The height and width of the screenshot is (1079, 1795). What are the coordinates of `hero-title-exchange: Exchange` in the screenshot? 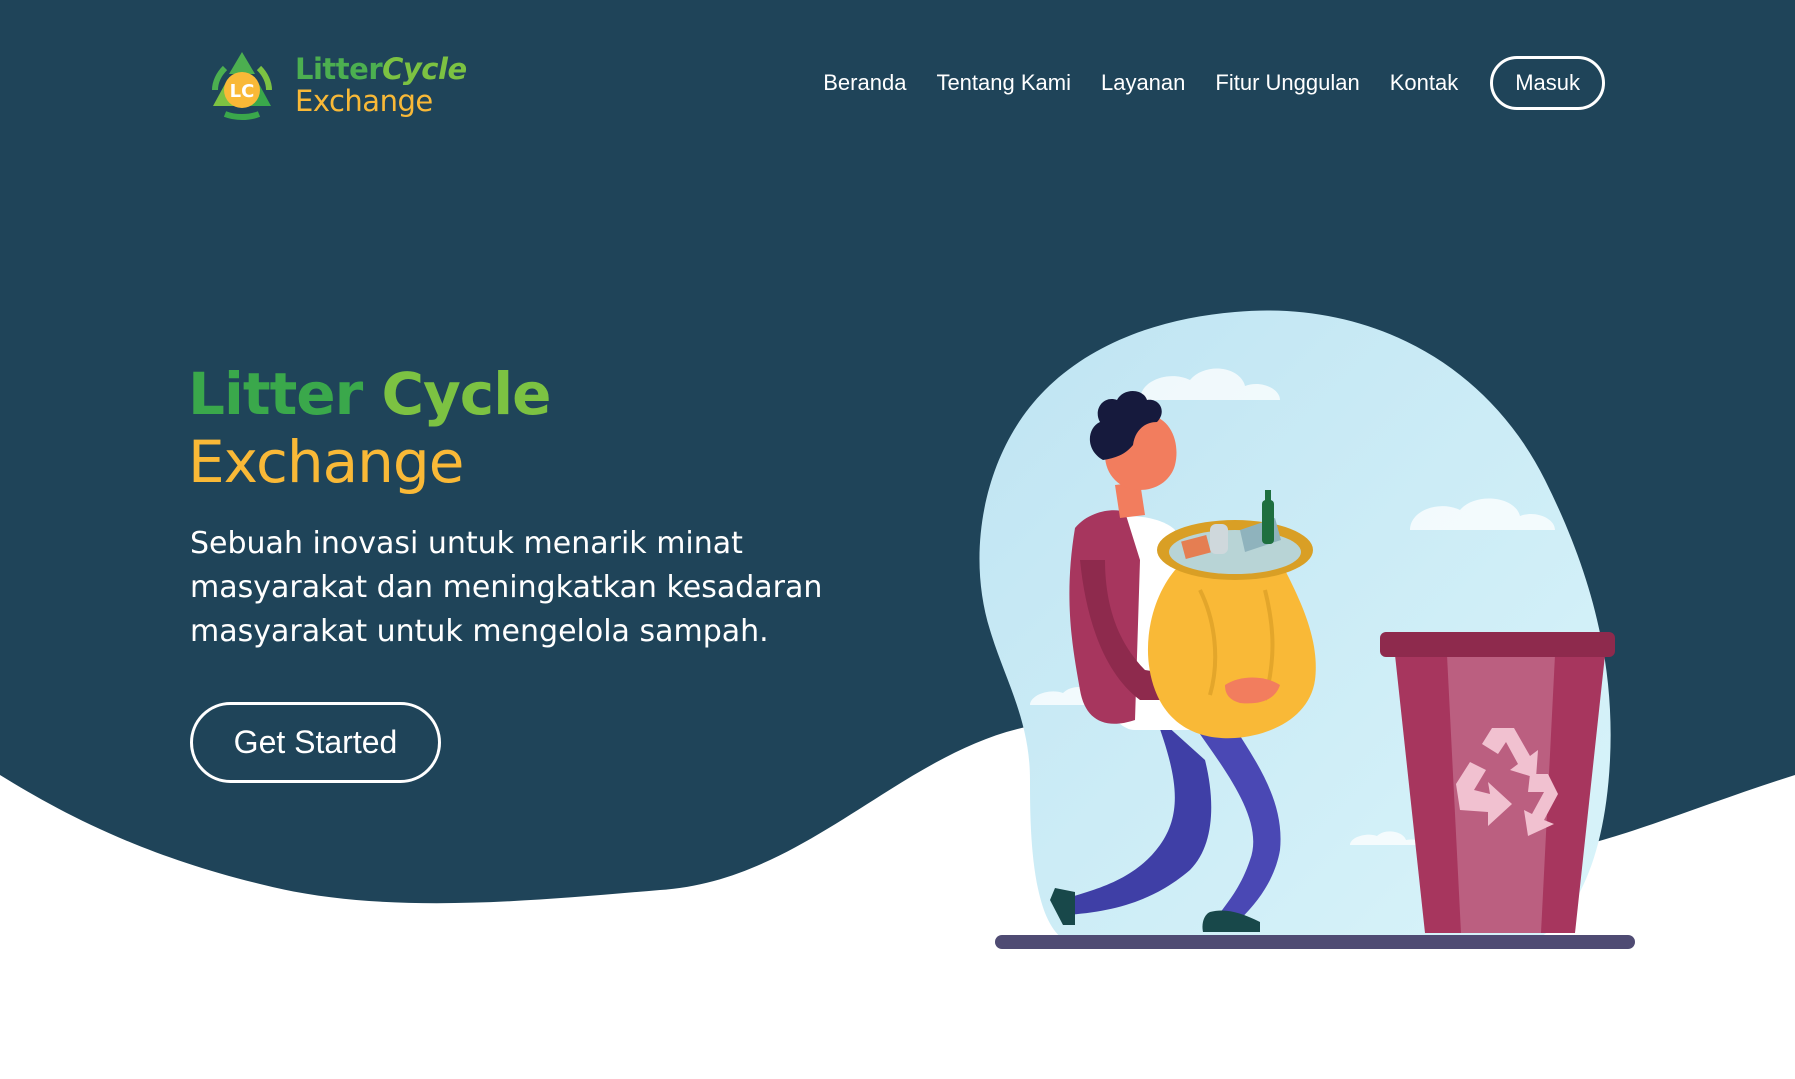 It's located at (326, 462).